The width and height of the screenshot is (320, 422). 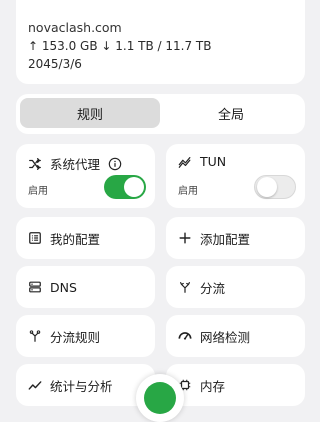 I want to click on dns-label: DNS, so click(x=63, y=287).